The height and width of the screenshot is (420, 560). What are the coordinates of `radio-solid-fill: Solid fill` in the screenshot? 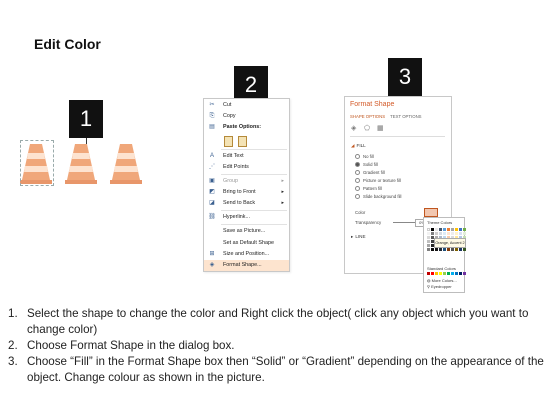 It's located at (366, 165).